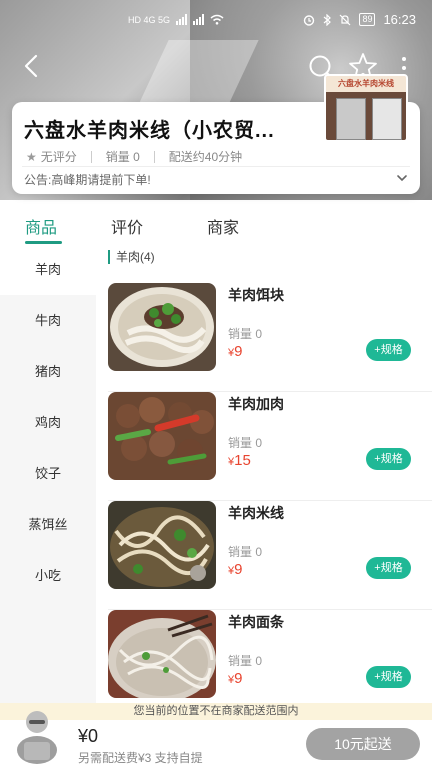 The width and height of the screenshot is (432, 768). I want to click on shop-photo-sign: 六盘水羊肉米线, so click(366, 84).